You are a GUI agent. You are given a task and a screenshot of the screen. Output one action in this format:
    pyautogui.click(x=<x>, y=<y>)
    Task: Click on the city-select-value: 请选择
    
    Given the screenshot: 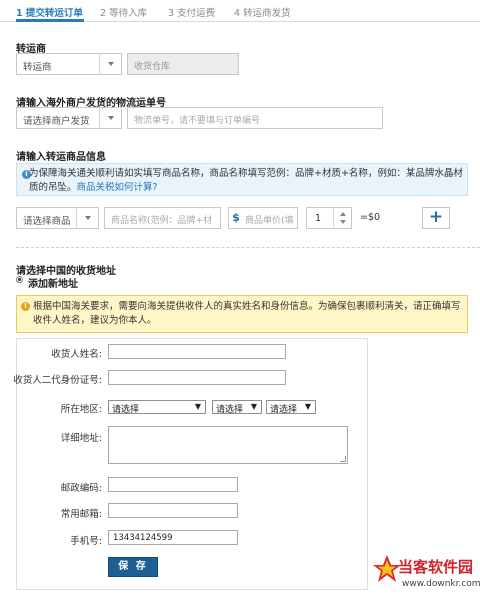 What is the action you would take?
    pyautogui.click(x=230, y=410)
    